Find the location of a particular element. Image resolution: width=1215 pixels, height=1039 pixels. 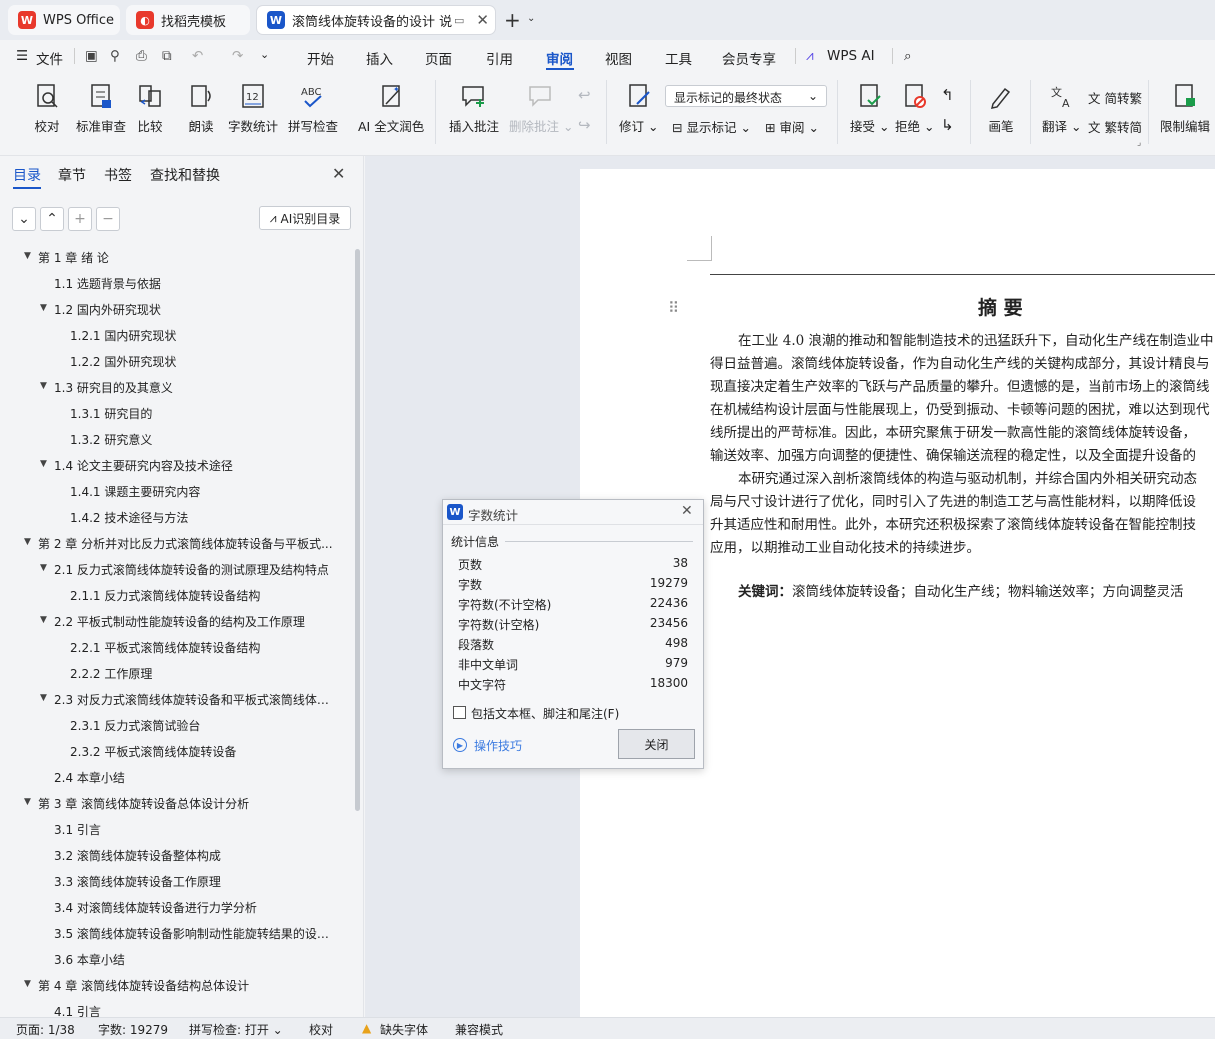

toc-item: 2.2.2 工作原理 is located at coordinates (176, 674).